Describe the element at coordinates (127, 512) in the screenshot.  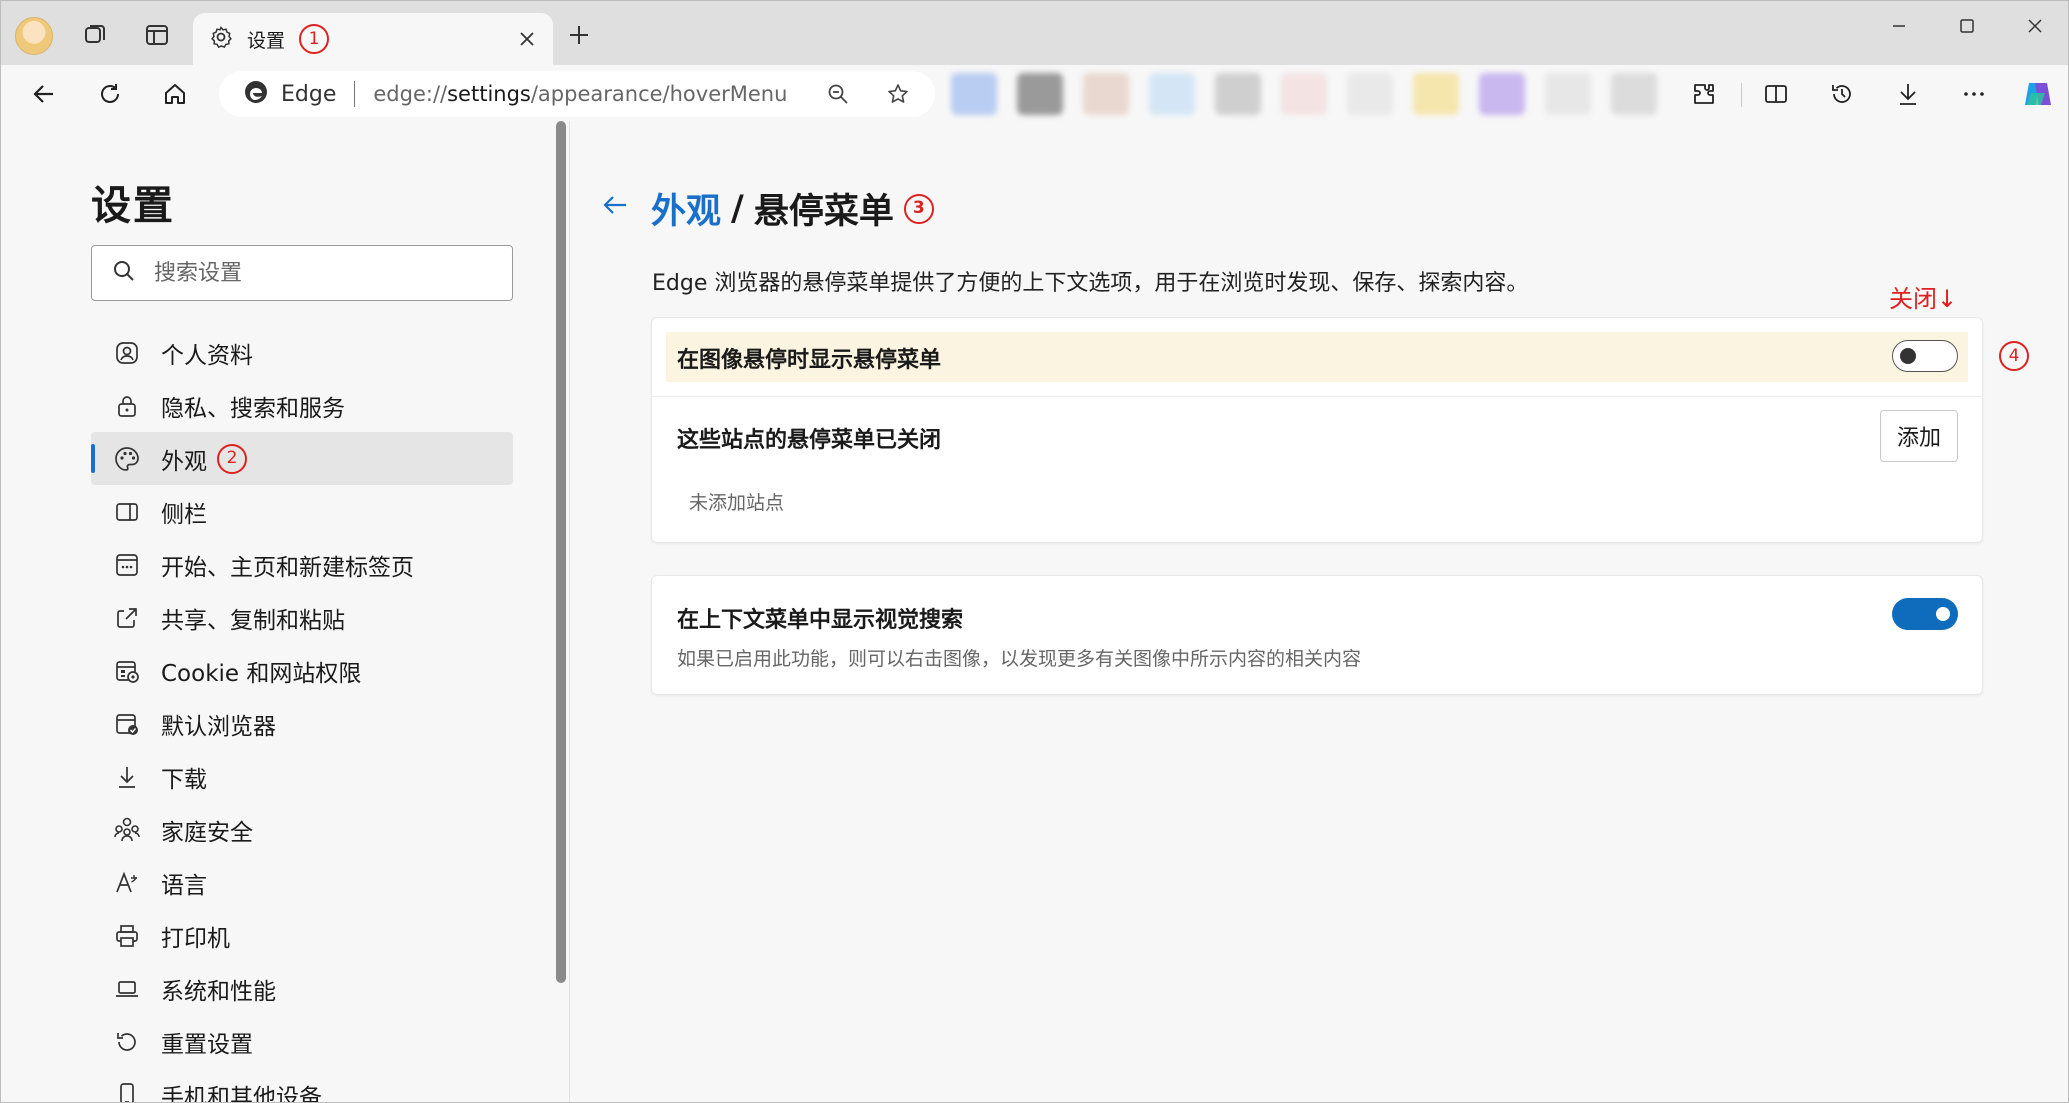
I see `sidebar-icon` at that location.